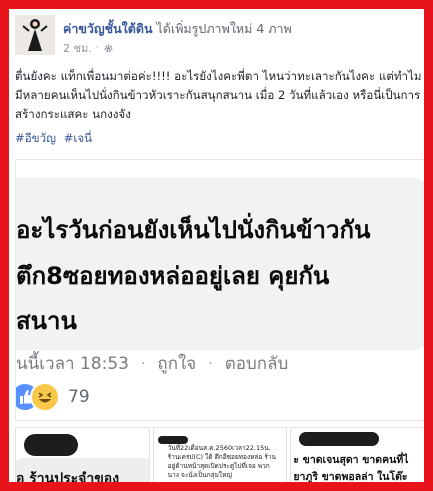 The image size is (433, 491). I want to click on post-meta: 2 ชม. ·, so click(88, 48).